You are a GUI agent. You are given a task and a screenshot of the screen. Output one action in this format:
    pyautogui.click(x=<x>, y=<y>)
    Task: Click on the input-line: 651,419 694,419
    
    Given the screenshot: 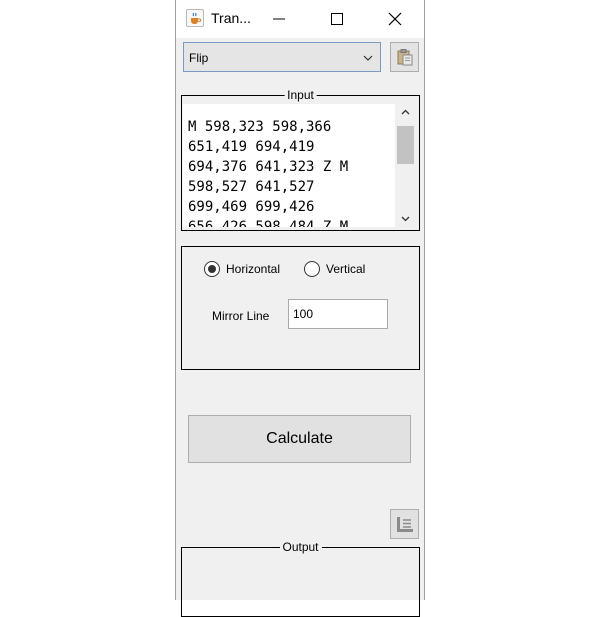 What is the action you would take?
    pyautogui.click(x=251, y=147)
    